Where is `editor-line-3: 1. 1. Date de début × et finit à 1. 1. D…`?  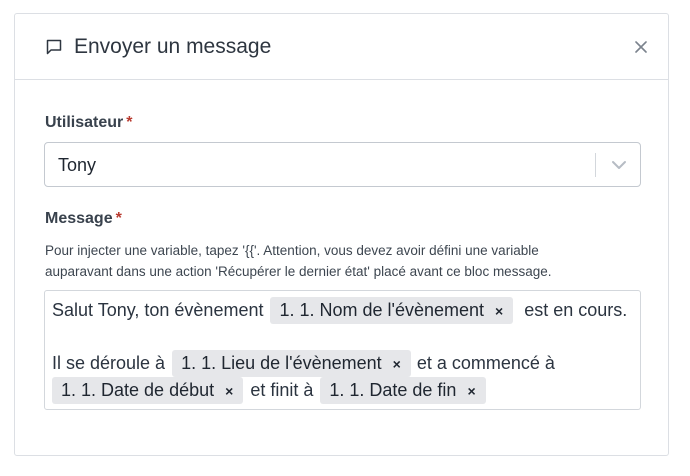 editor-line-3: 1. 1. Date de début × et finit à 1. 1. D… is located at coordinates (269, 390).